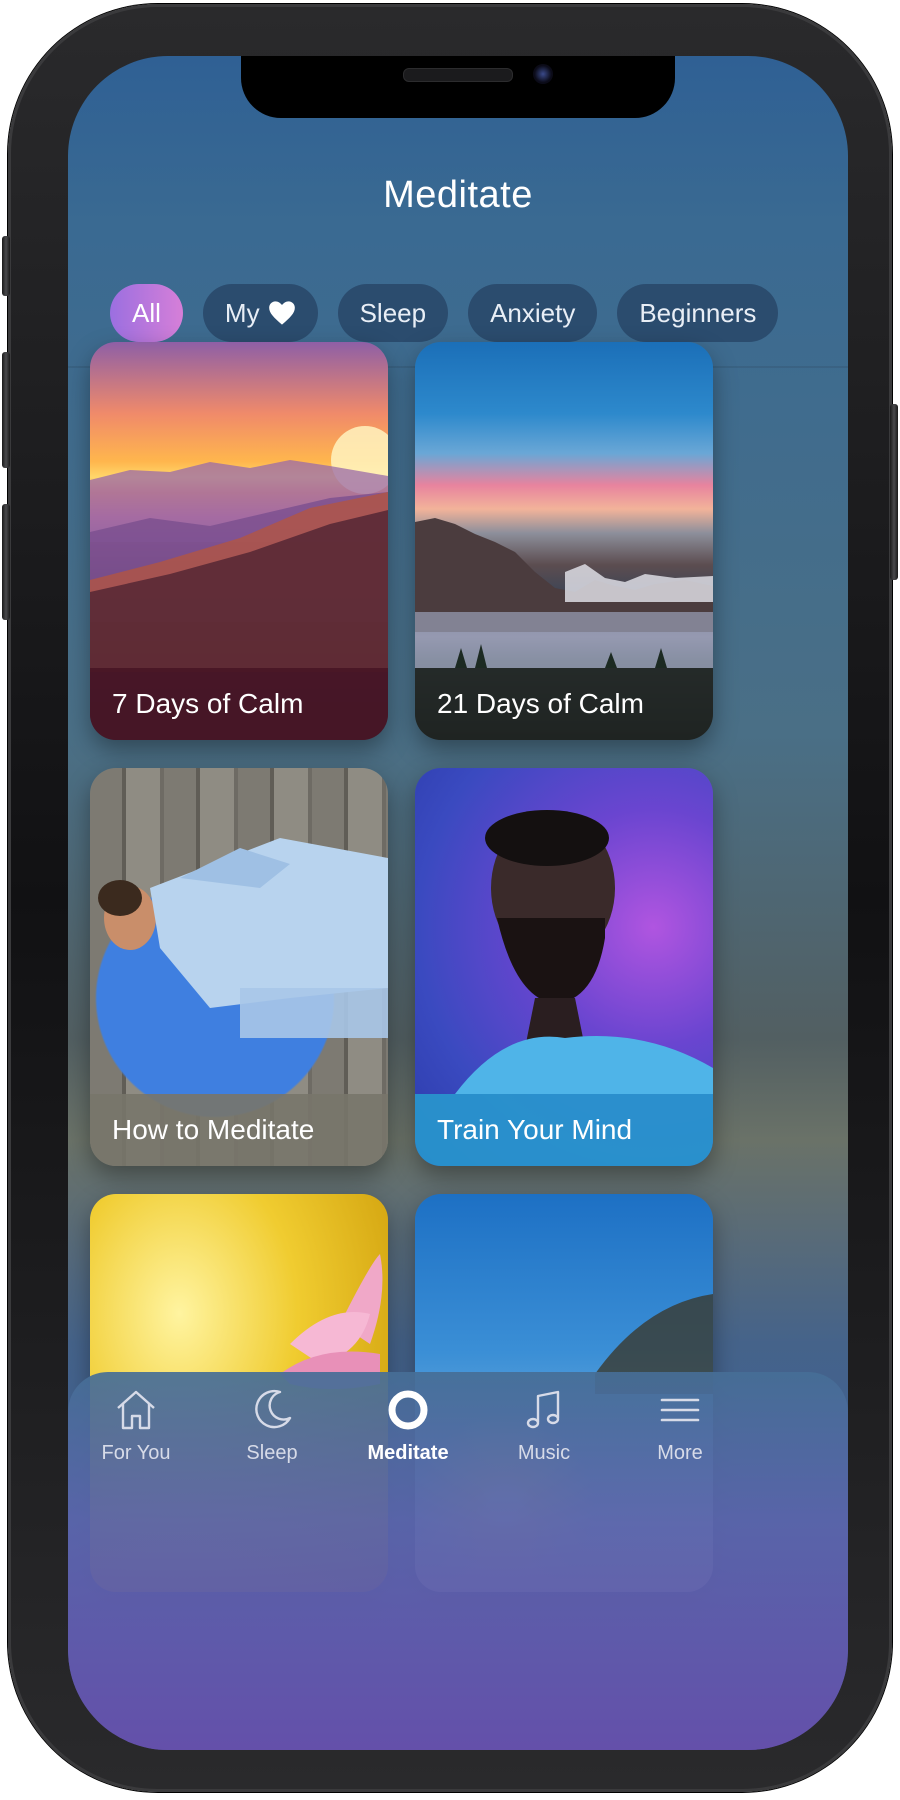 This screenshot has height=1800, width=900. Describe the element at coordinates (239, 541) in the screenshot. I see `meditation-card-7-days-of-calm: 7 Days of Calm` at that location.